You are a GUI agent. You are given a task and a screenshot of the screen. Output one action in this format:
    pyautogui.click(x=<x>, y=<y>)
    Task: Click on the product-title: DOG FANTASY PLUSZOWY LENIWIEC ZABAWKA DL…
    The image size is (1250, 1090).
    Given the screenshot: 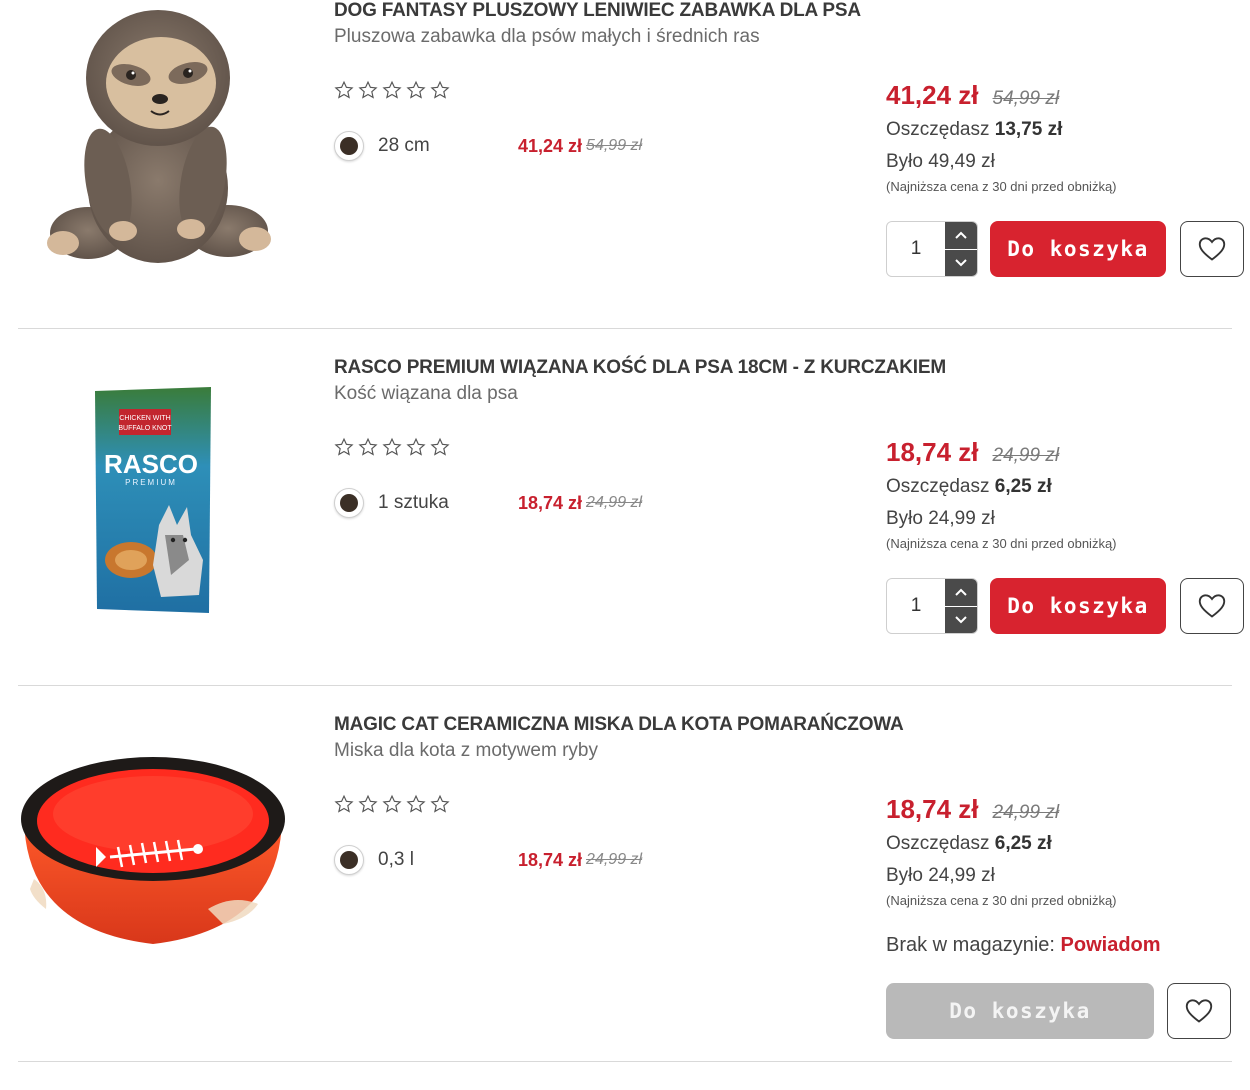 What is the action you would take?
    pyautogui.click(x=597, y=11)
    